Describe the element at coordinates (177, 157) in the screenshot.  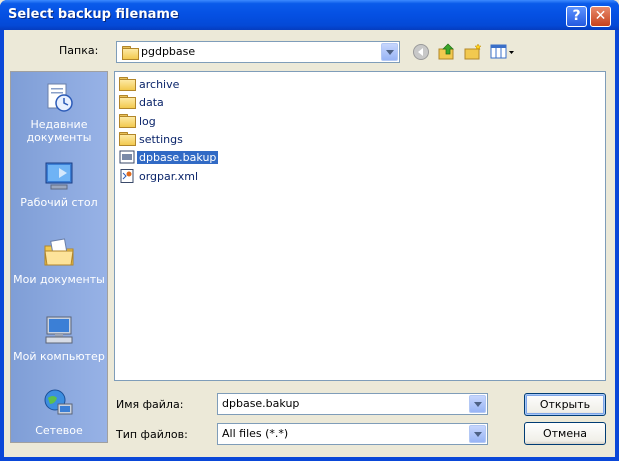
I see `file-name: dpbase.bakup` at that location.